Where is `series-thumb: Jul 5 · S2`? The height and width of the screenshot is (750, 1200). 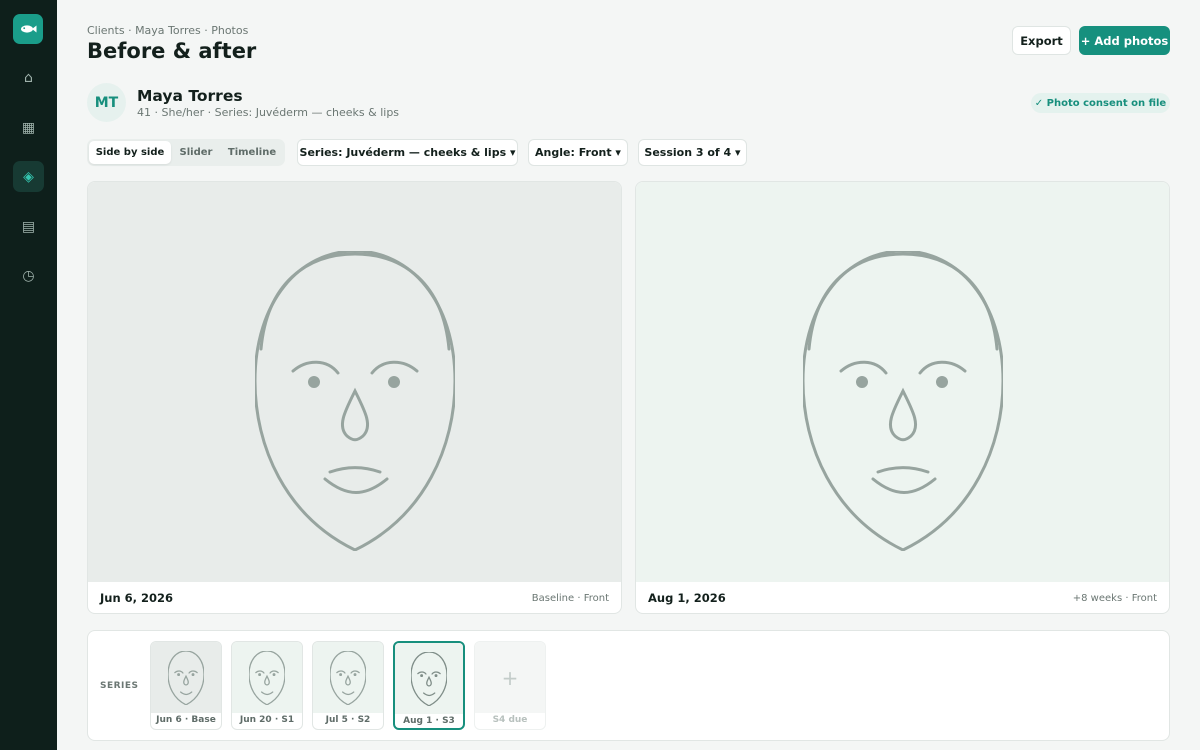 series-thumb: Jul 5 · S2 is located at coordinates (348, 685).